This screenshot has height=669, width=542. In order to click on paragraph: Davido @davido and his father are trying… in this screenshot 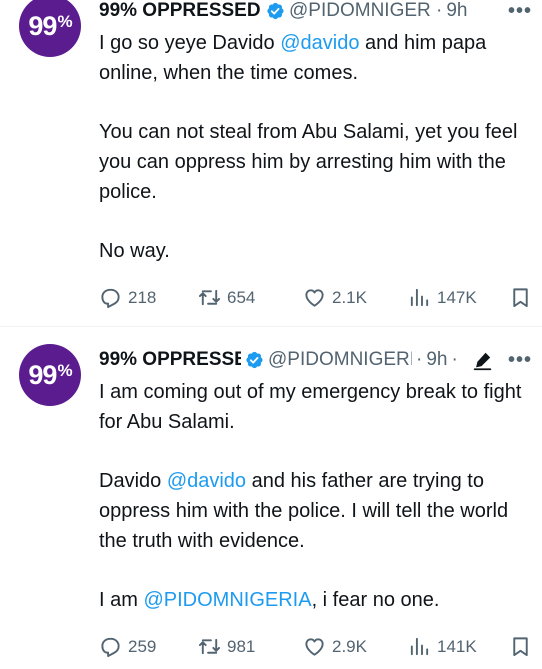, I will do `click(316, 511)`.